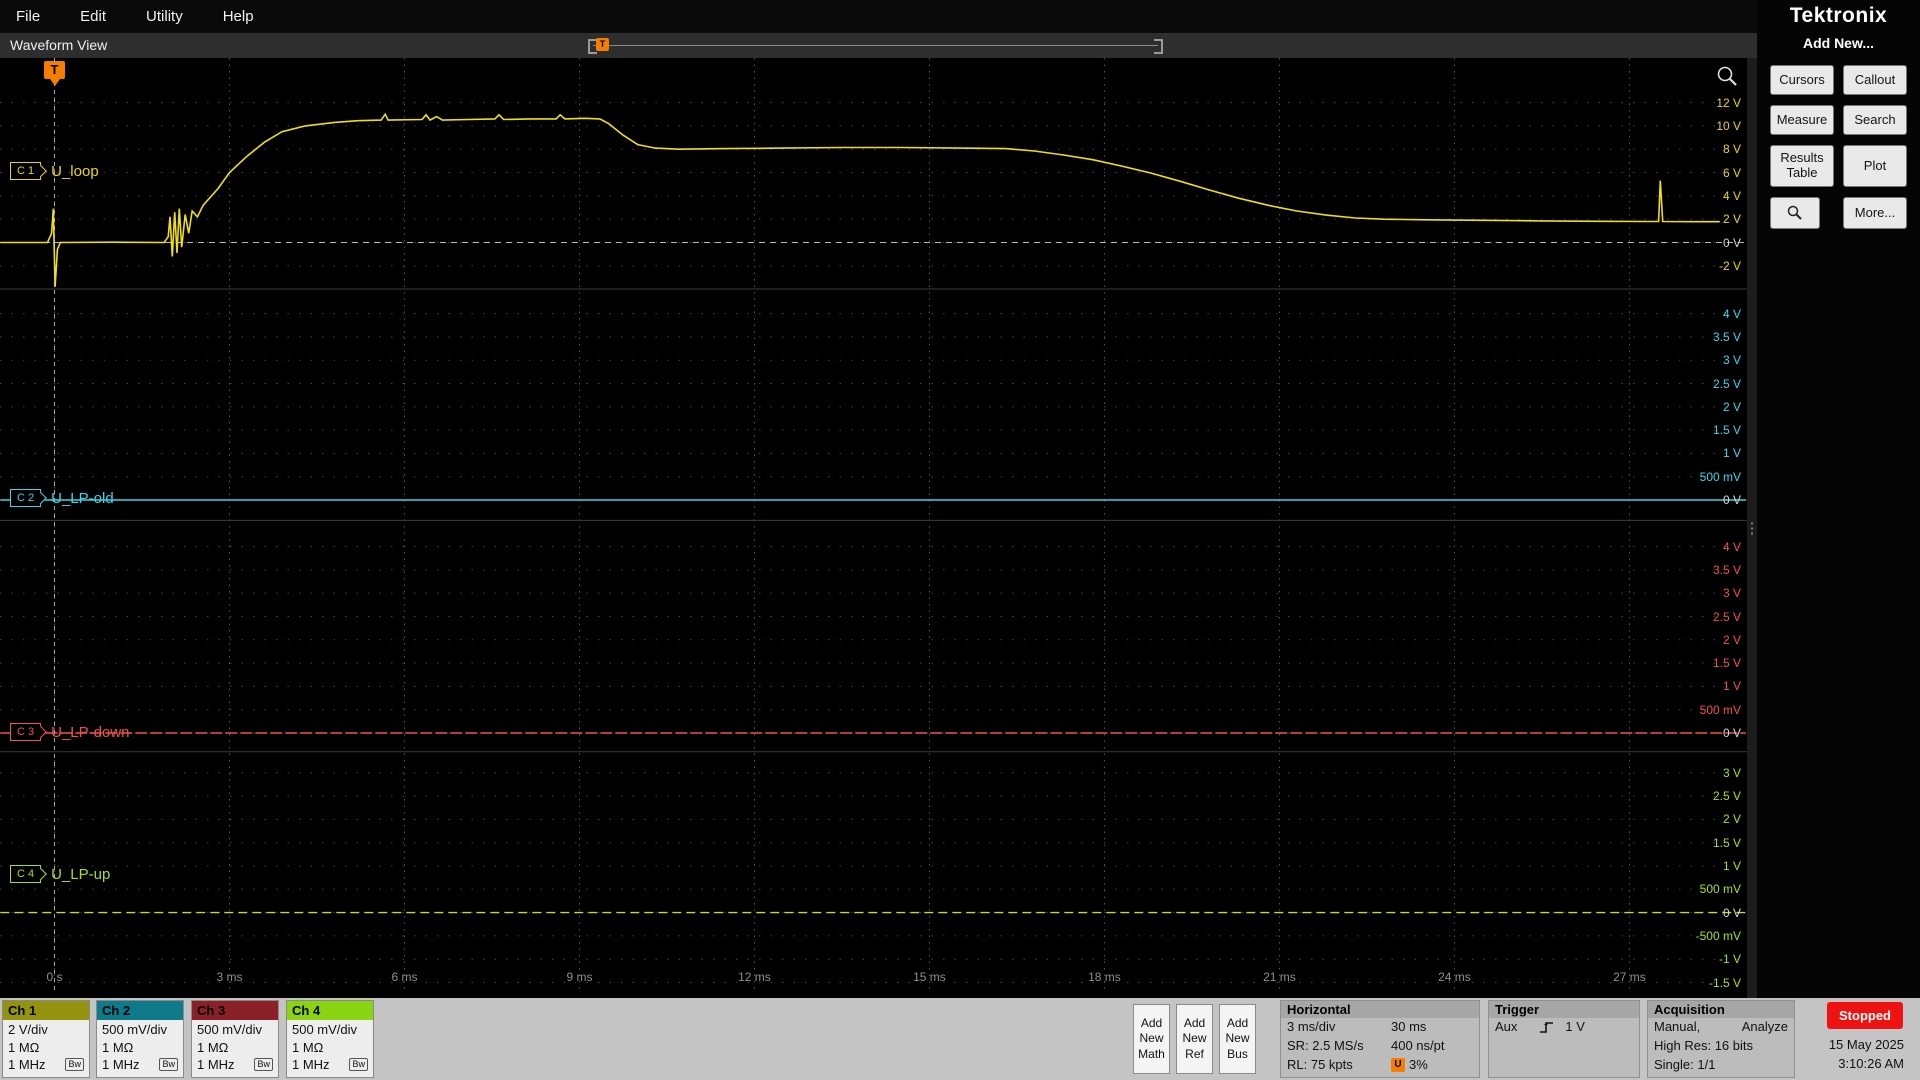 Image resolution: width=1920 pixels, height=1080 pixels. Describe the element at coordinates (878, 16) in the screenshot. I see `menu-bar: File Edit Utility Help` at that location.